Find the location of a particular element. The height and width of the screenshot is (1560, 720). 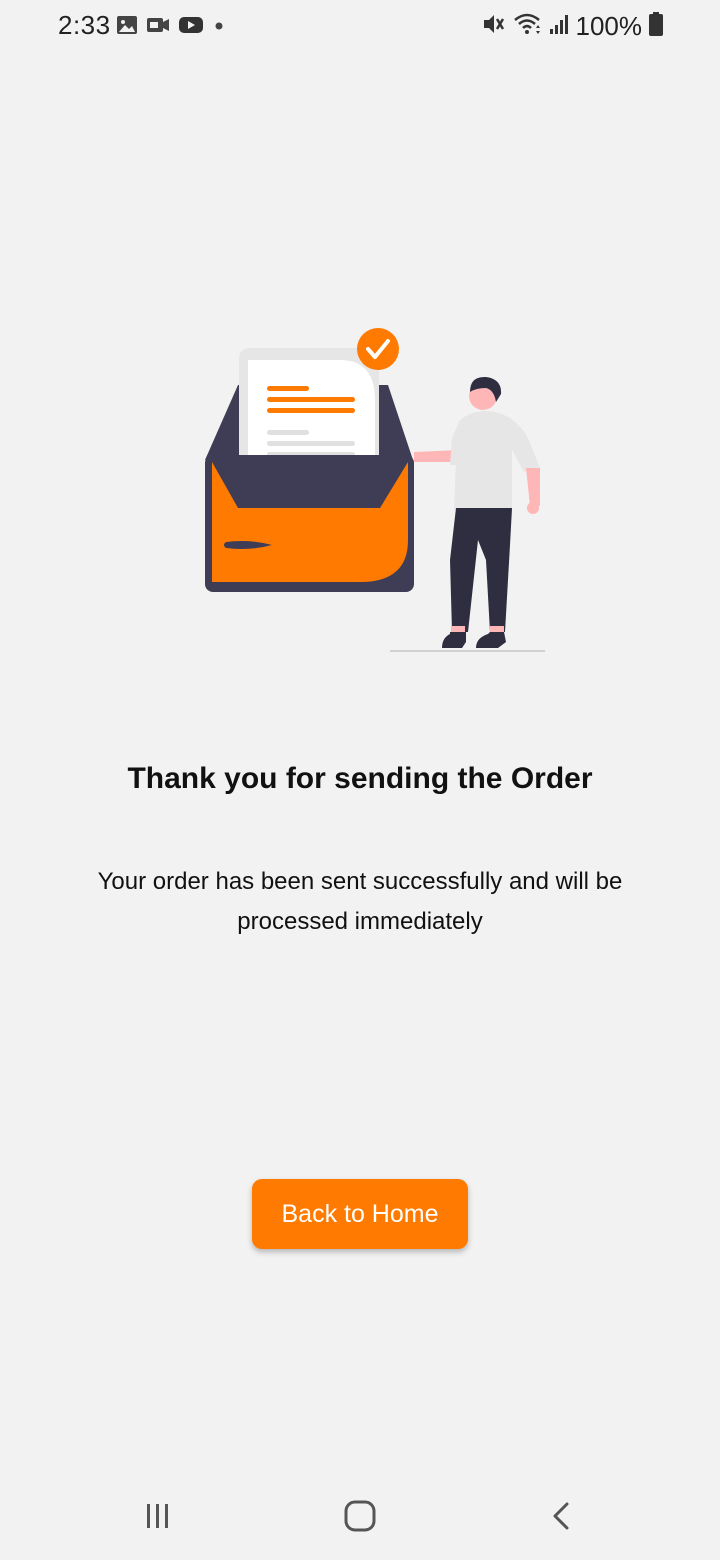

page-title: Thank you for sending the Order is located at coordinates (360, 778).